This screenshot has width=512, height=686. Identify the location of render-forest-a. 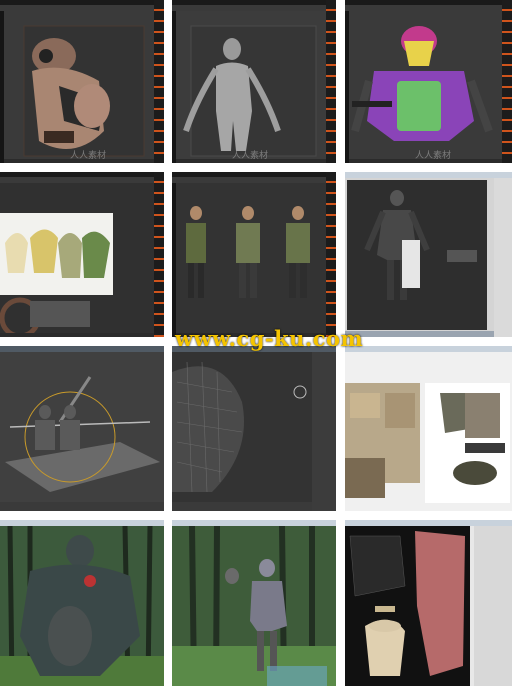
(82, 606).